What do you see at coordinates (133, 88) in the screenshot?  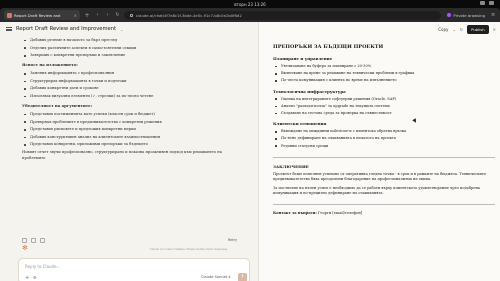 I see `list-item: Добавих конкретни дати и срокове` at bounding box center [133, 88].